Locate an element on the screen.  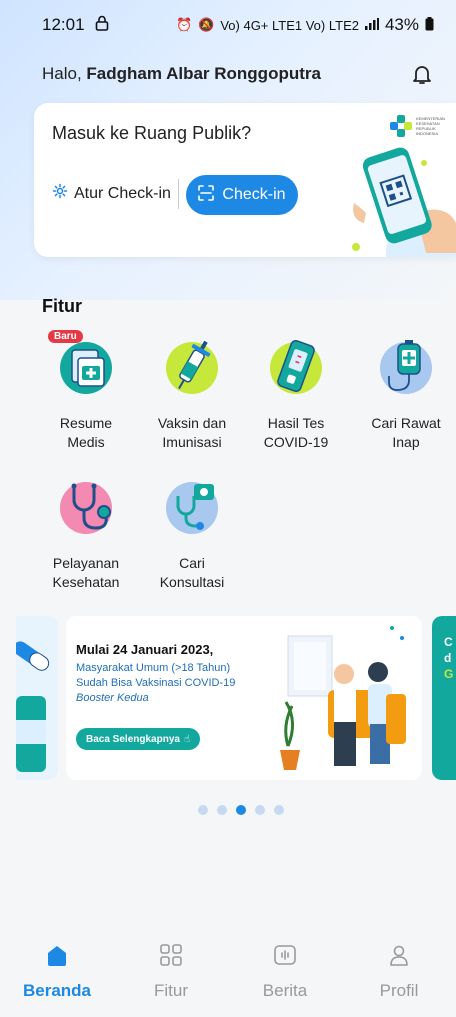
next-banner-text3: G is located at coordinates (449, 674).